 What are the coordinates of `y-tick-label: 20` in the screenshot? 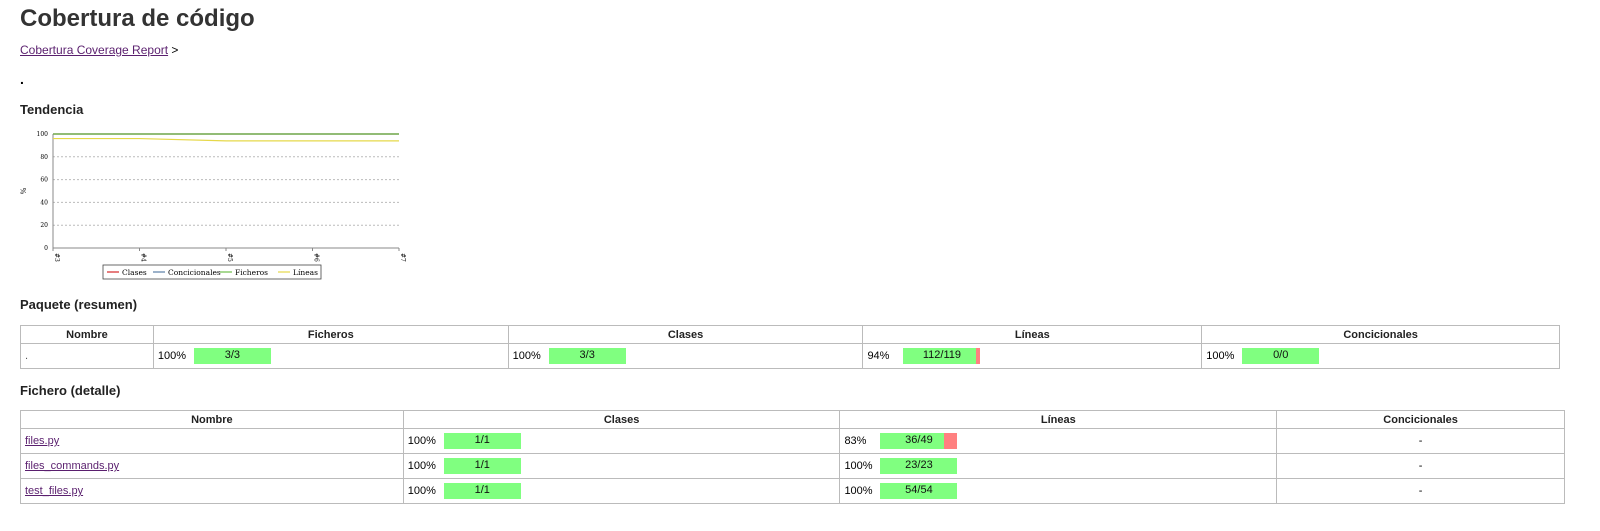 It's located at (44, 225).